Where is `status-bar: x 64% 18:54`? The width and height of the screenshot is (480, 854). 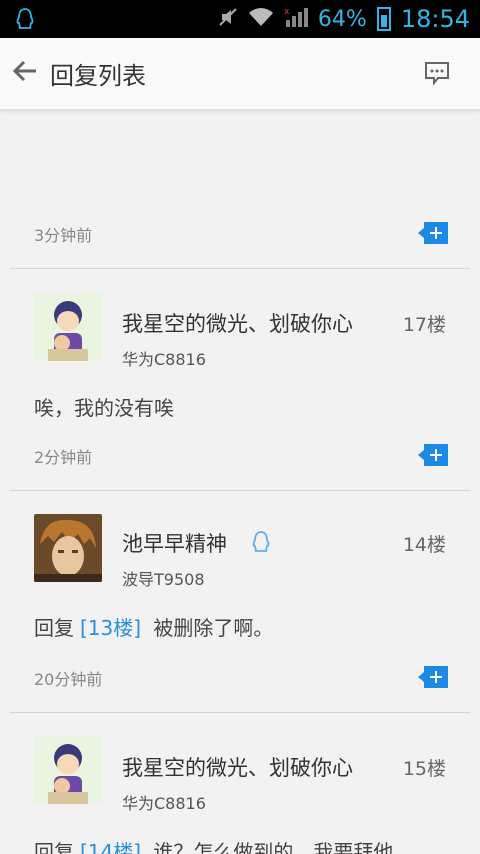
status-bar: x 64% 18:54 is located at coordinates (240, 19).